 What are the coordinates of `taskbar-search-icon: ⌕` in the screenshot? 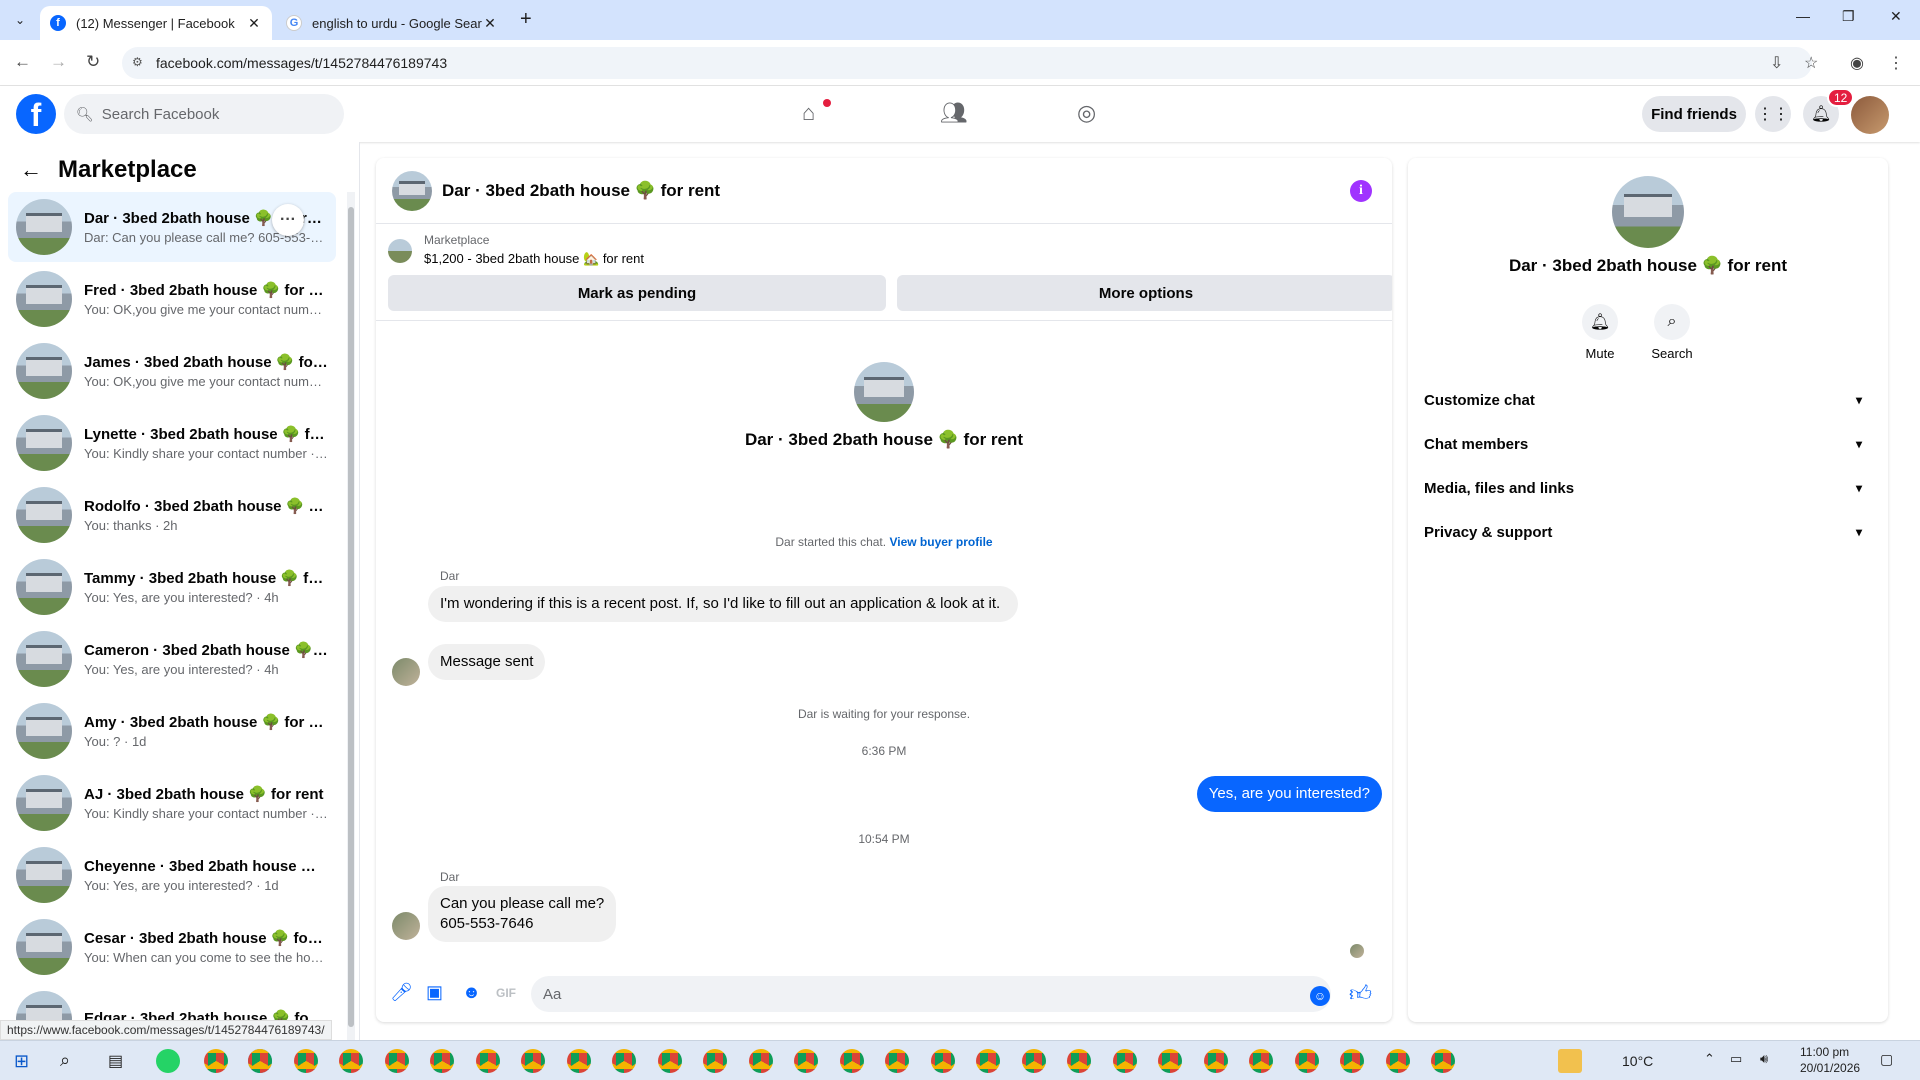 It's located at (65, 1060).